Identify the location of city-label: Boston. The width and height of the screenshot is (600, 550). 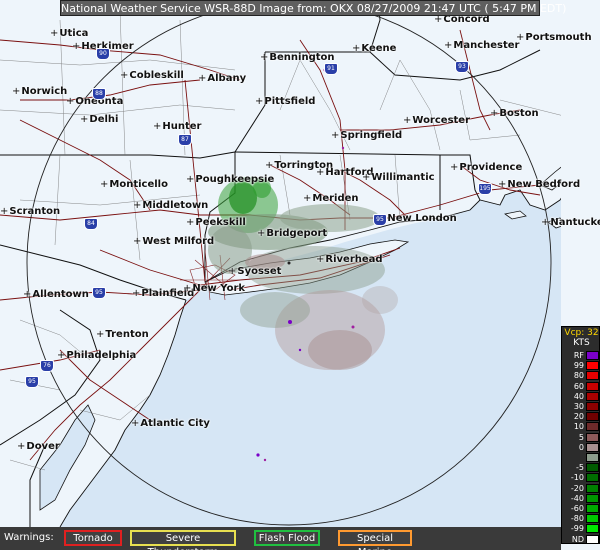
(514, 114).